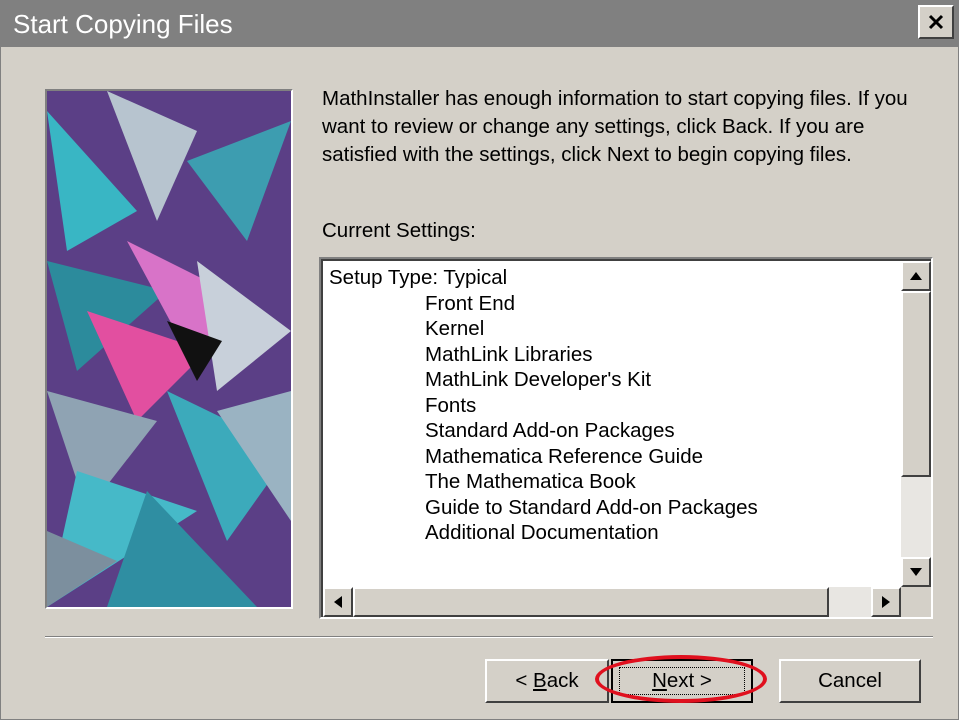 The height and width of the screenshot is (720, 959). I want to click on horizontal-scroll-thumb, so click(591, 602).